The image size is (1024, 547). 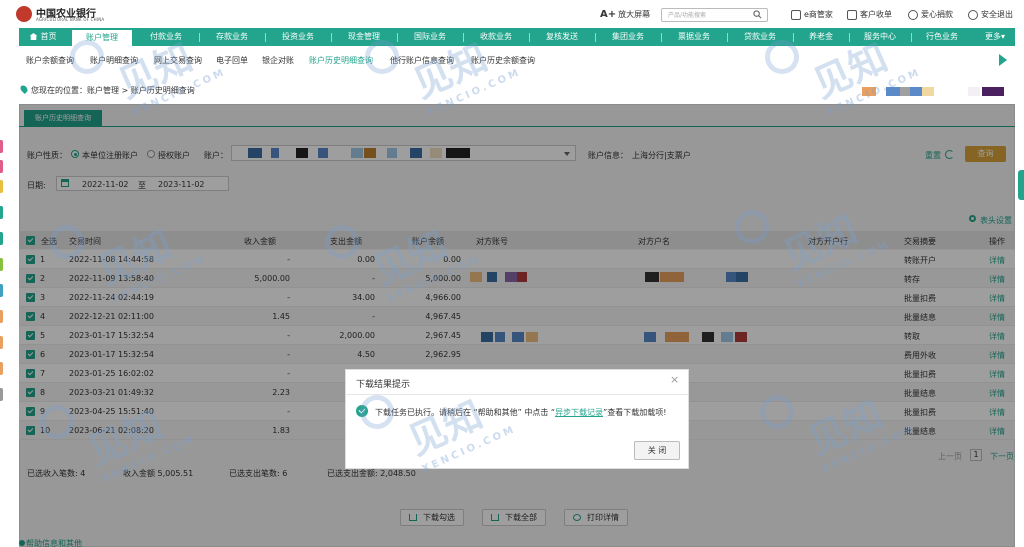 I want to click on nav-bills: 票据业务, so click(x=694, y=37).